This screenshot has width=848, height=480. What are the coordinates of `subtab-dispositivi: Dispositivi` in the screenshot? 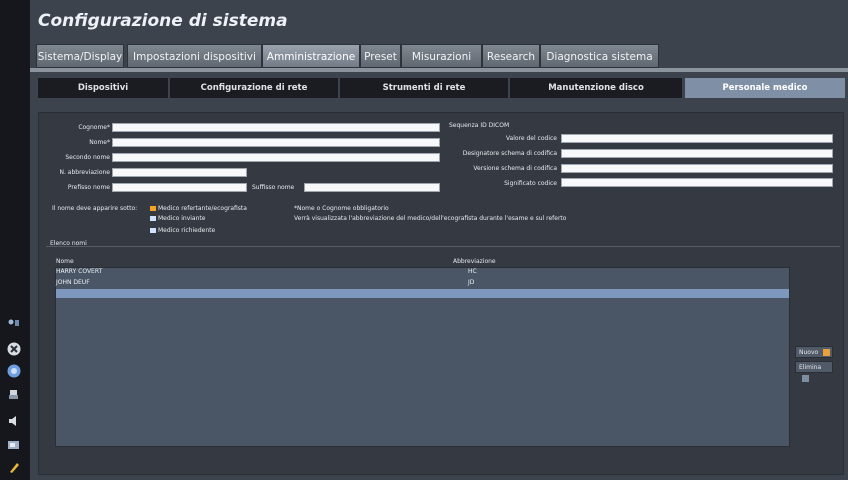 It's located at (103, 88).